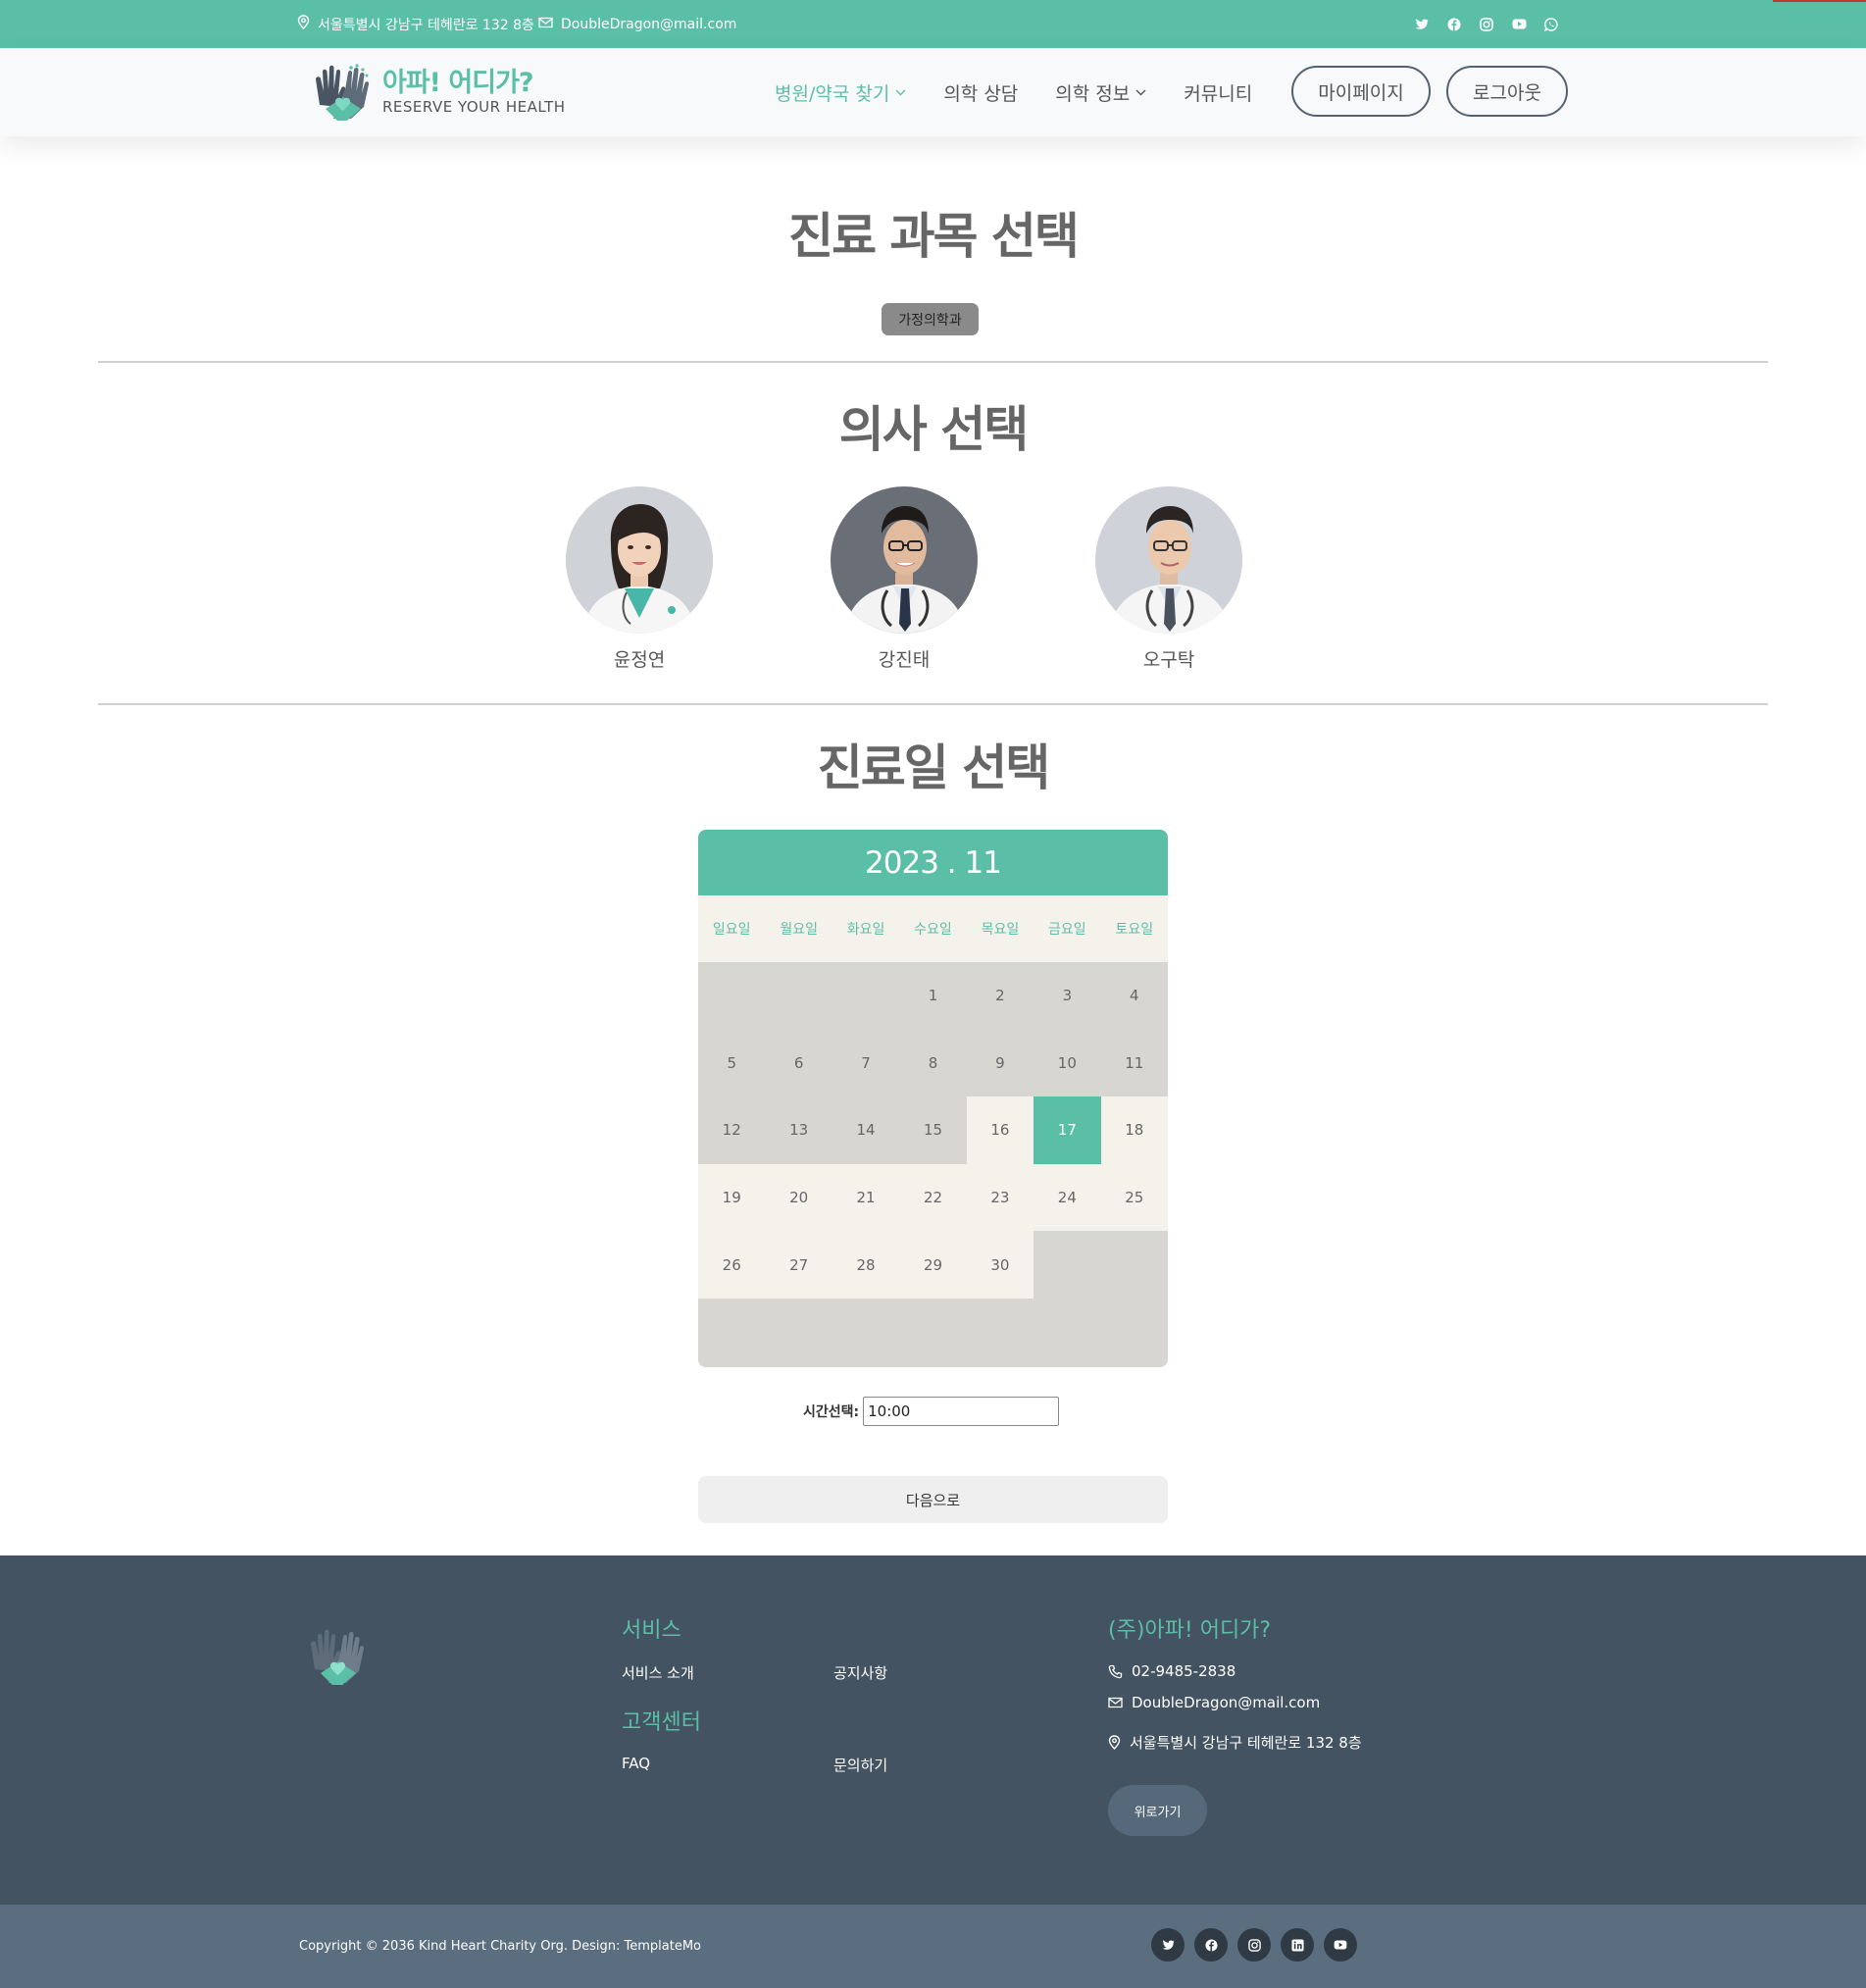 This screenshot has height=1988, width=1866. Describe the element at coordinates (1000, 1063) in the screenshot. I see `calendar-day: 9` at that location.